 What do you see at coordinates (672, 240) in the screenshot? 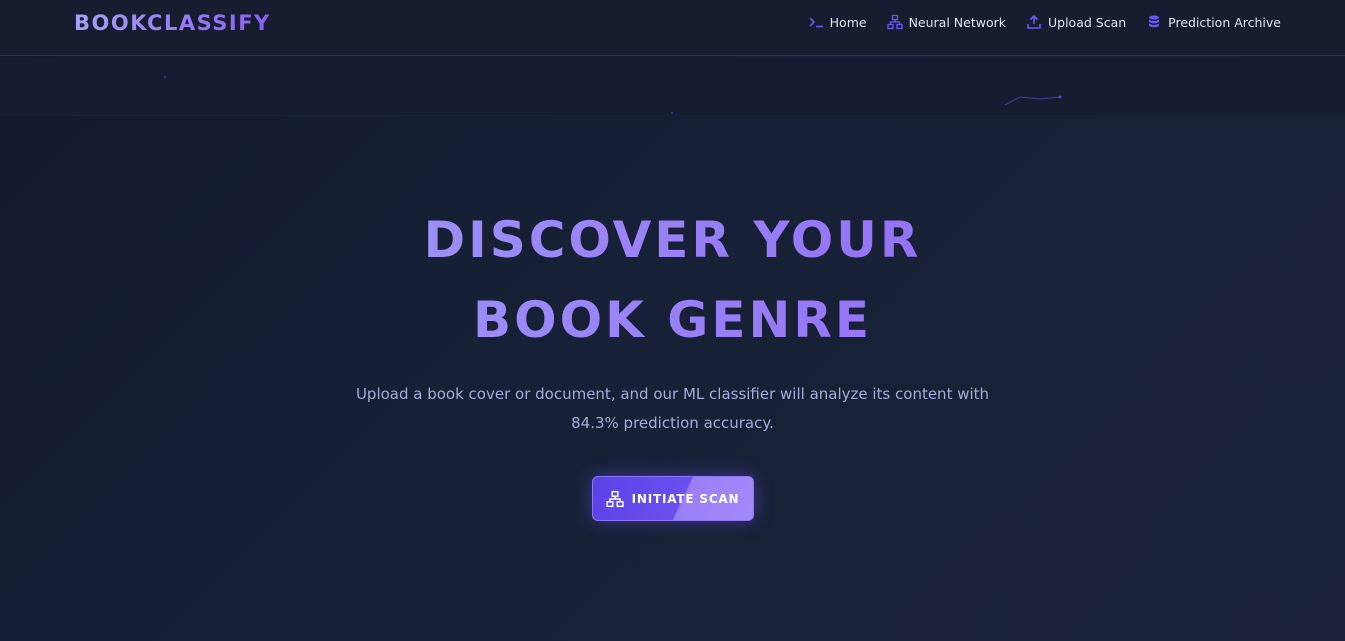
I see `hero-title-line1: DISCOVER YOUR` at bounding box center [672, 240].